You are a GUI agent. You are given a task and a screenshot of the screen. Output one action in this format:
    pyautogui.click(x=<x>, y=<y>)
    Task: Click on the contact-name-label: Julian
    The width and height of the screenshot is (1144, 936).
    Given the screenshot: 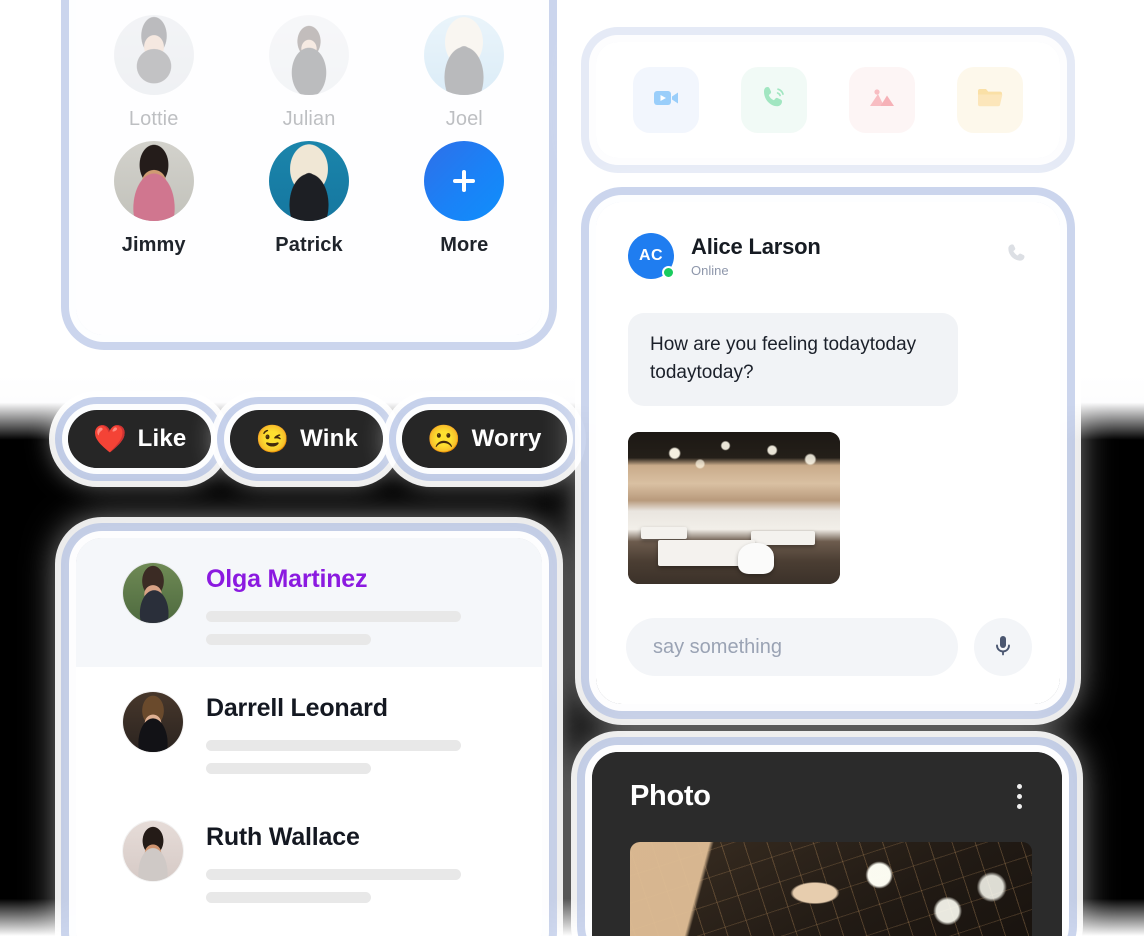 What is the action you would take?
    pyautogui.click(x=309, y=119)
    